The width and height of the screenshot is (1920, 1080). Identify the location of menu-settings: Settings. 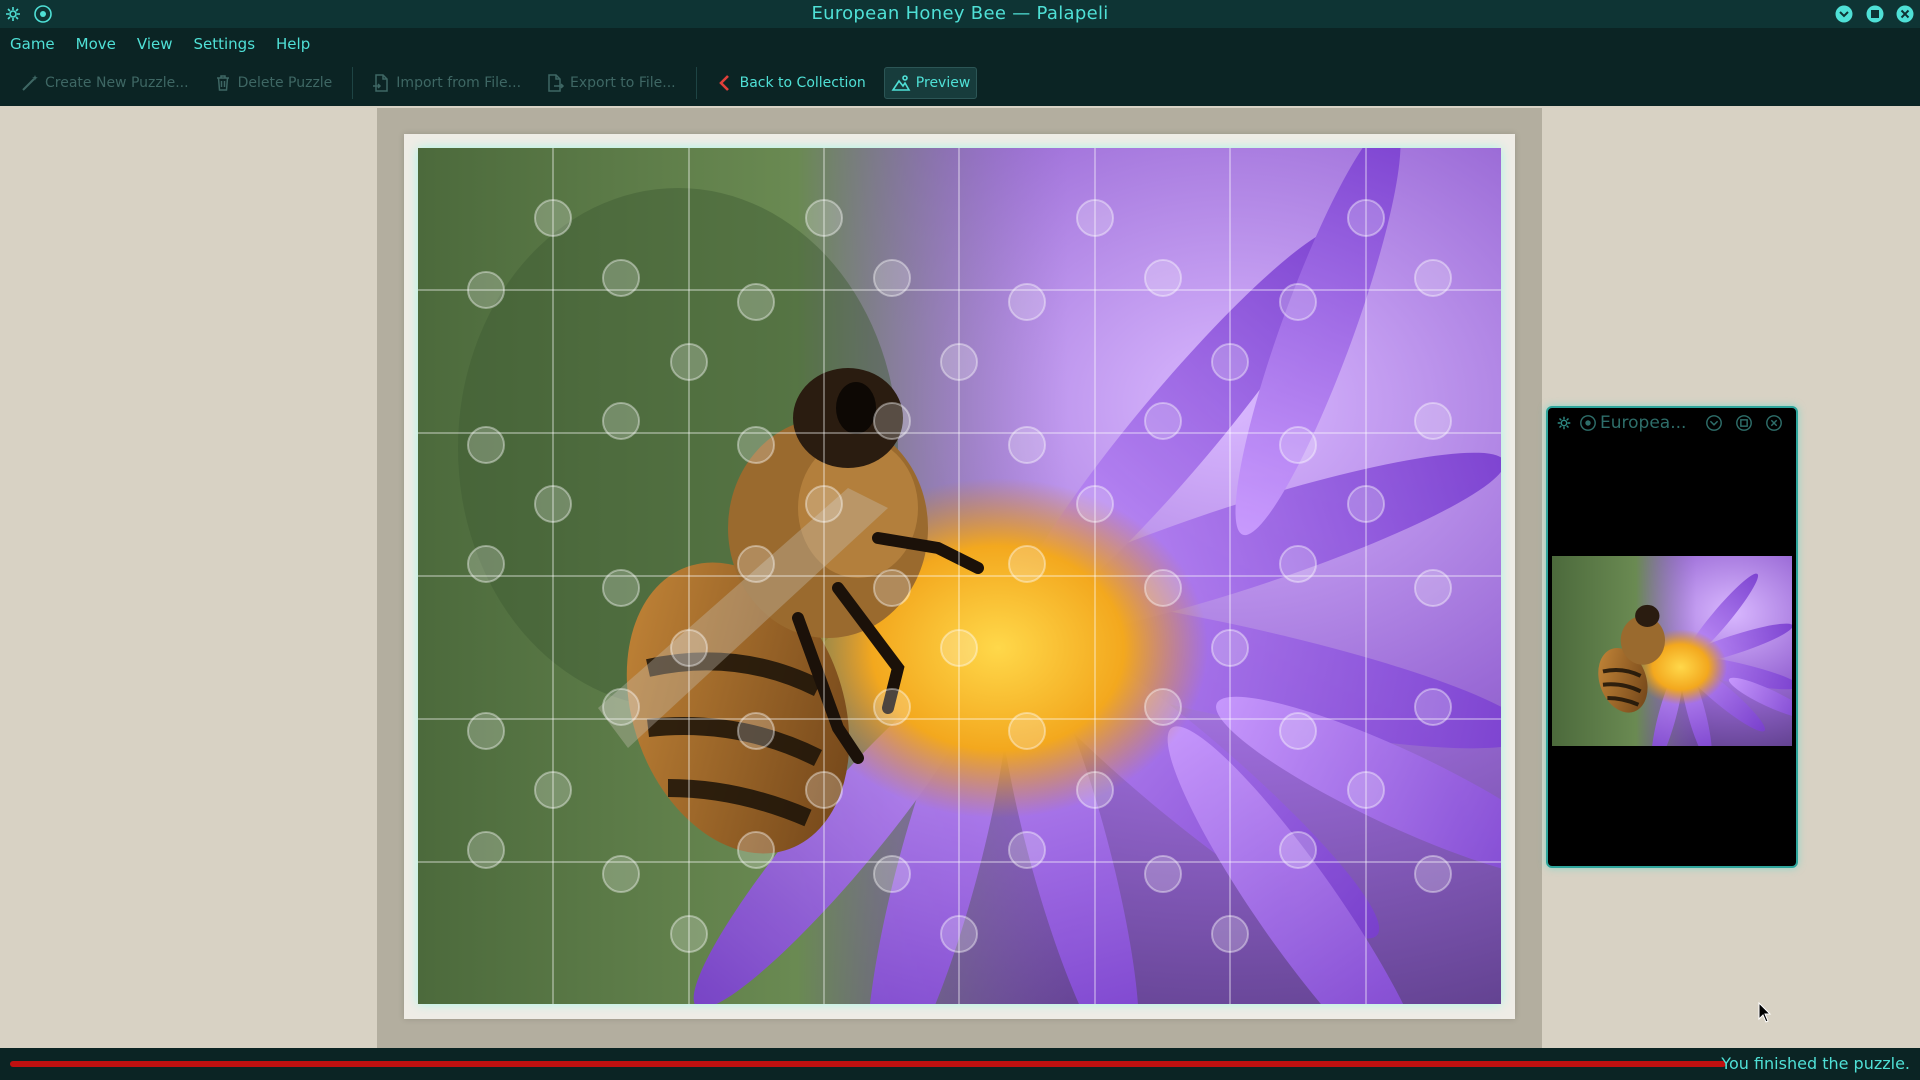
(225, 44).